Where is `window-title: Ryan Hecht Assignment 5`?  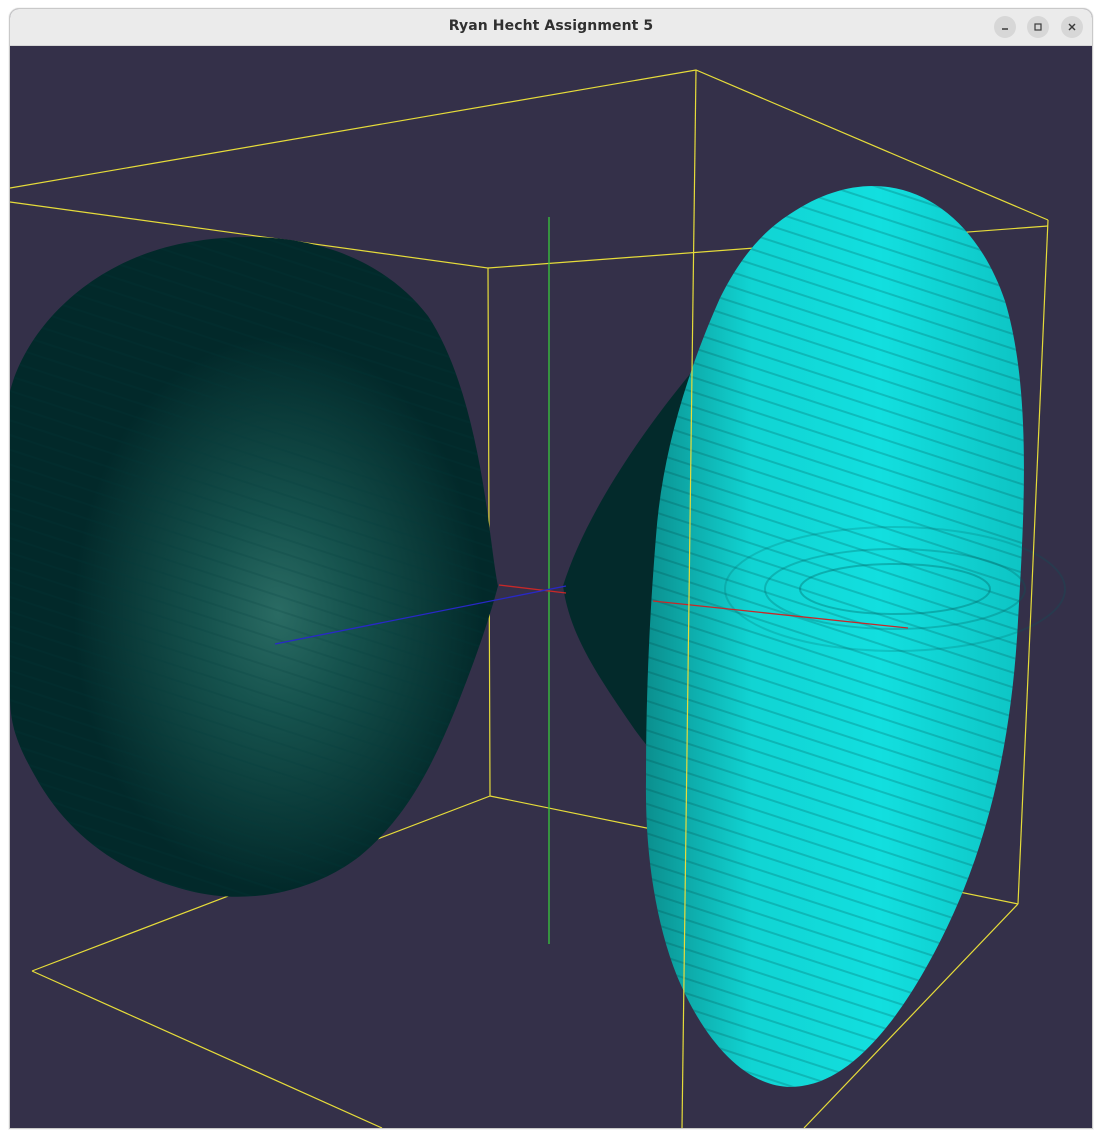 window-title: Ryan Hecht Assignment 5 is located at coordinates (551, 26).